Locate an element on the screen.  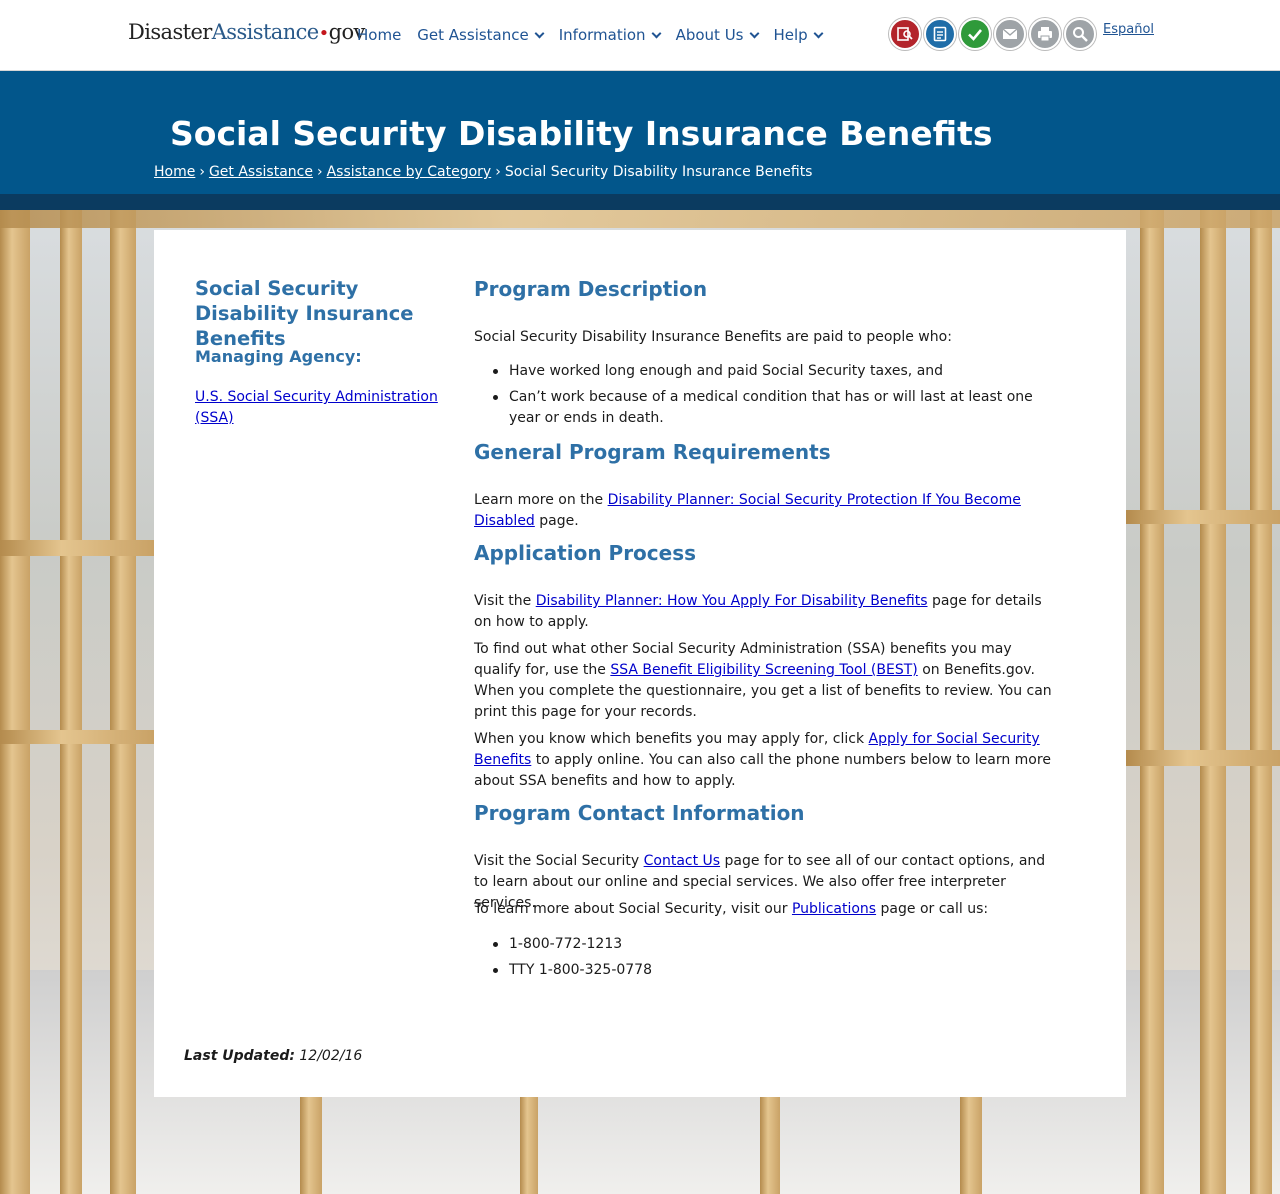
phone-number: TTY 1-800-325-0778 is located at coordinates (773, 970).